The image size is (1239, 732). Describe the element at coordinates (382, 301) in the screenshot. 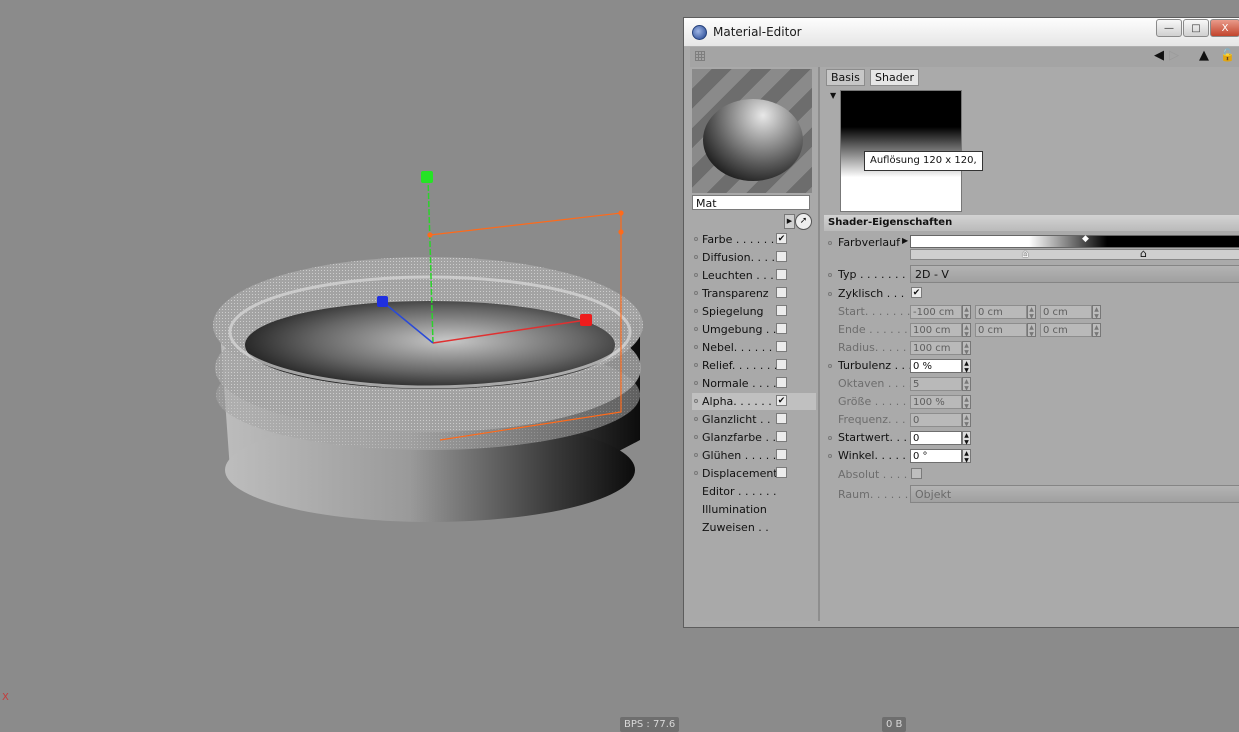

I see `z-axis-handle` at that location.